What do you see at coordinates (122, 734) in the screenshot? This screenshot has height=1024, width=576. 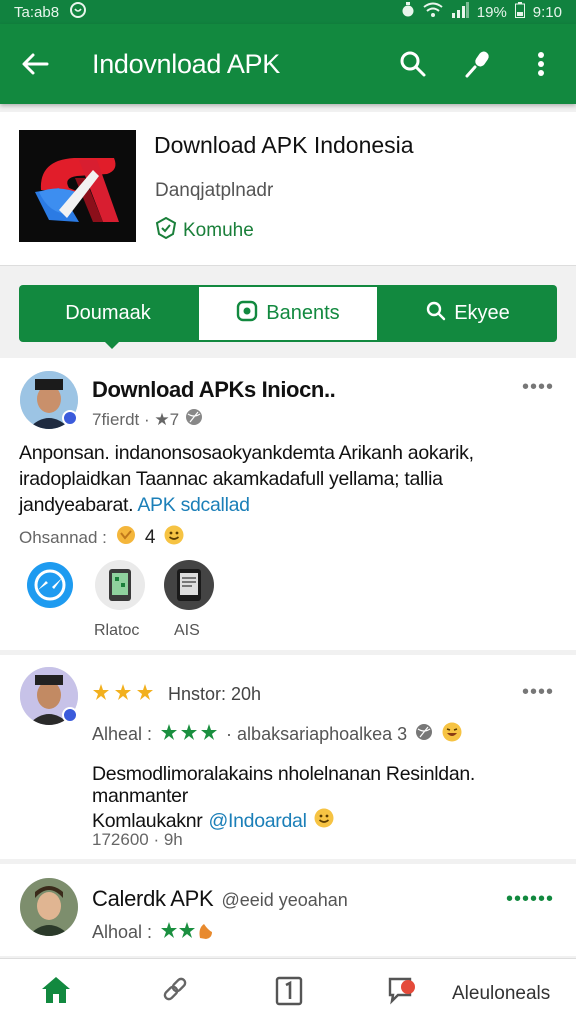 I see `subline-label: Alheal :` at bounding box center [122, 734].